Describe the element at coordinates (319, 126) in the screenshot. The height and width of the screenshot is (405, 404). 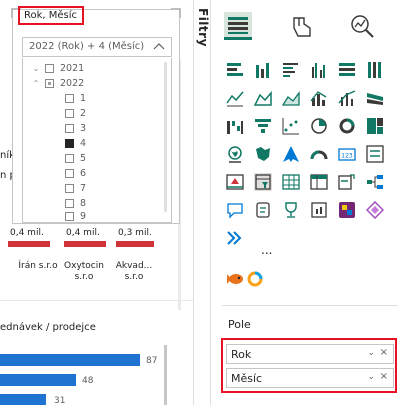
I see `pie-chart-icon` at that location.